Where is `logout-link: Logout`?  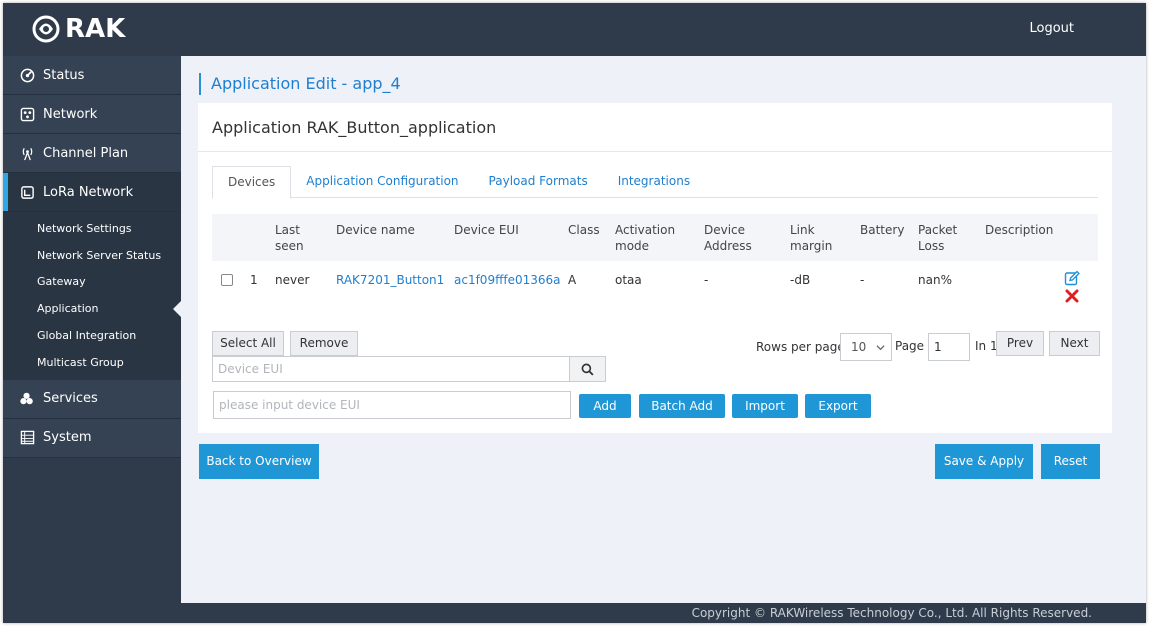 logout-link: Logout is located at coordinates (1051, 28).